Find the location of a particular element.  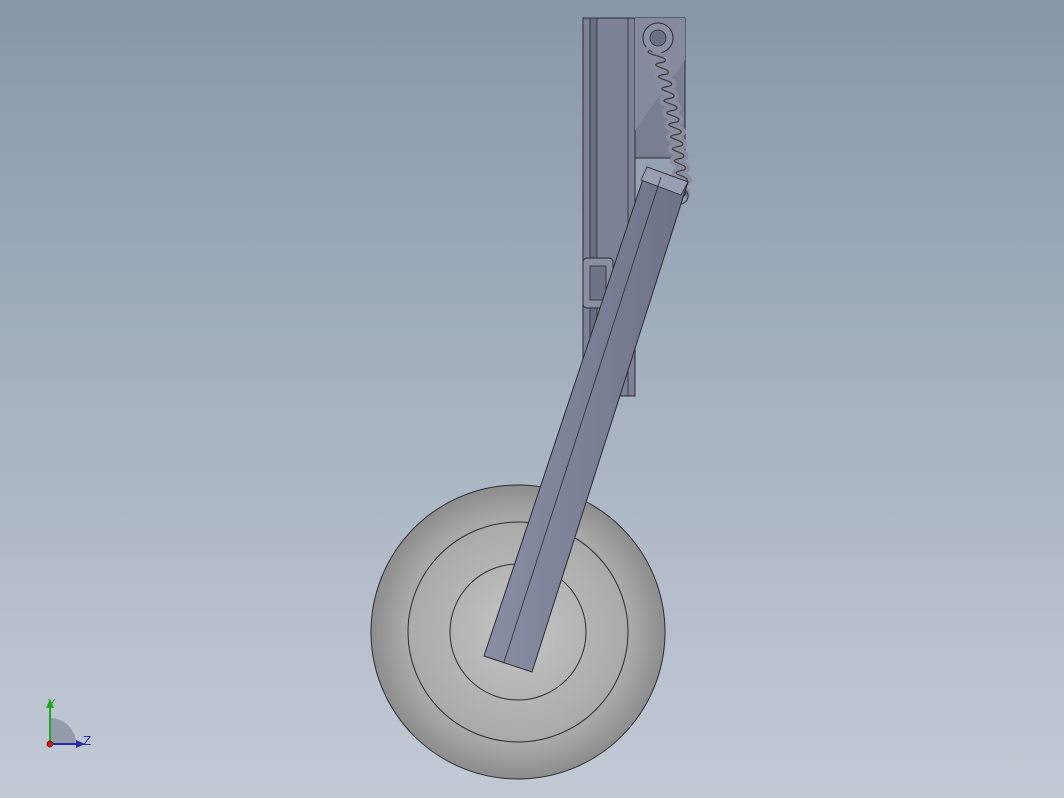

coordinate-triad: Y Z is located at coordinates (70, 726).